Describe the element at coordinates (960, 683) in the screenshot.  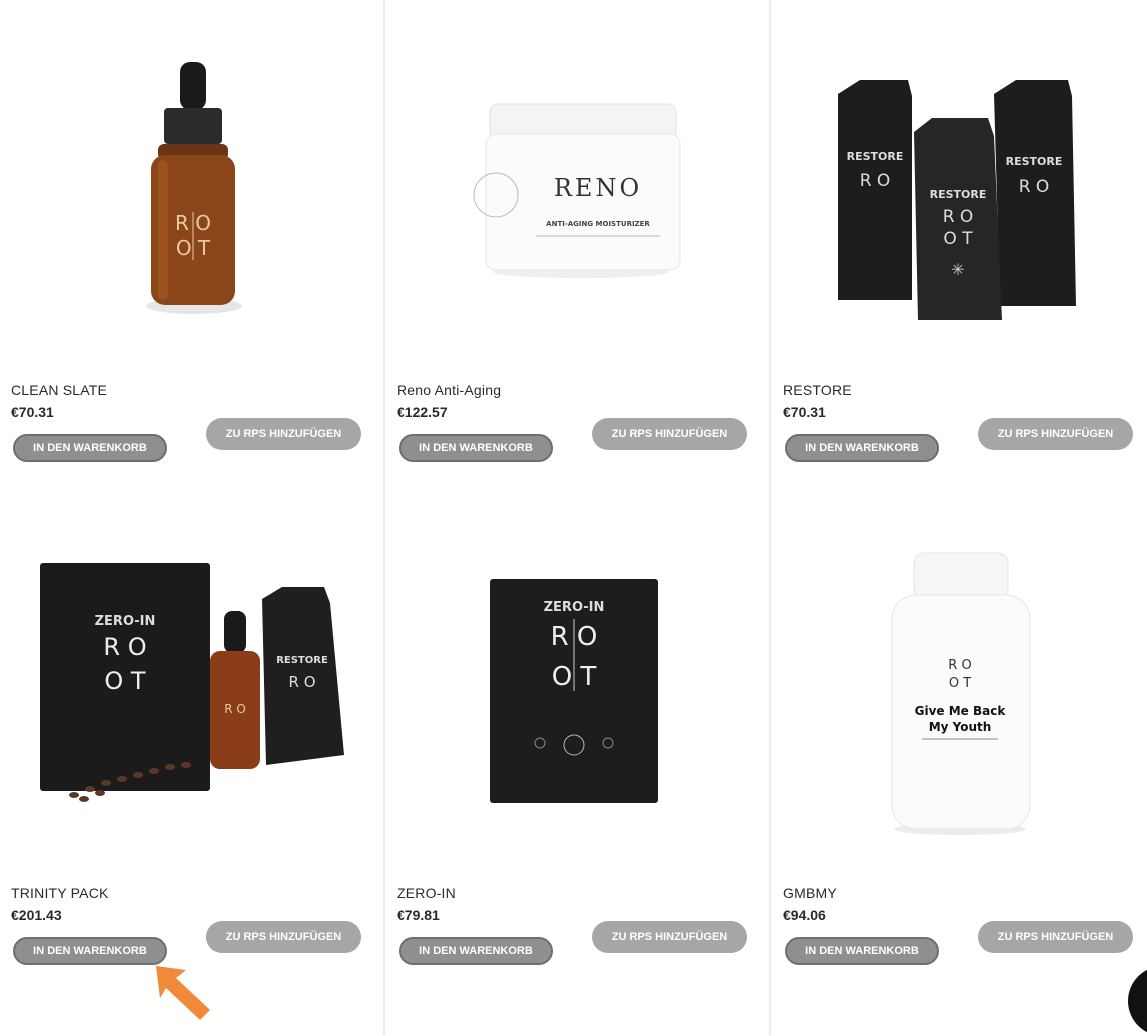
I see `bottle-label: O T` at that location.